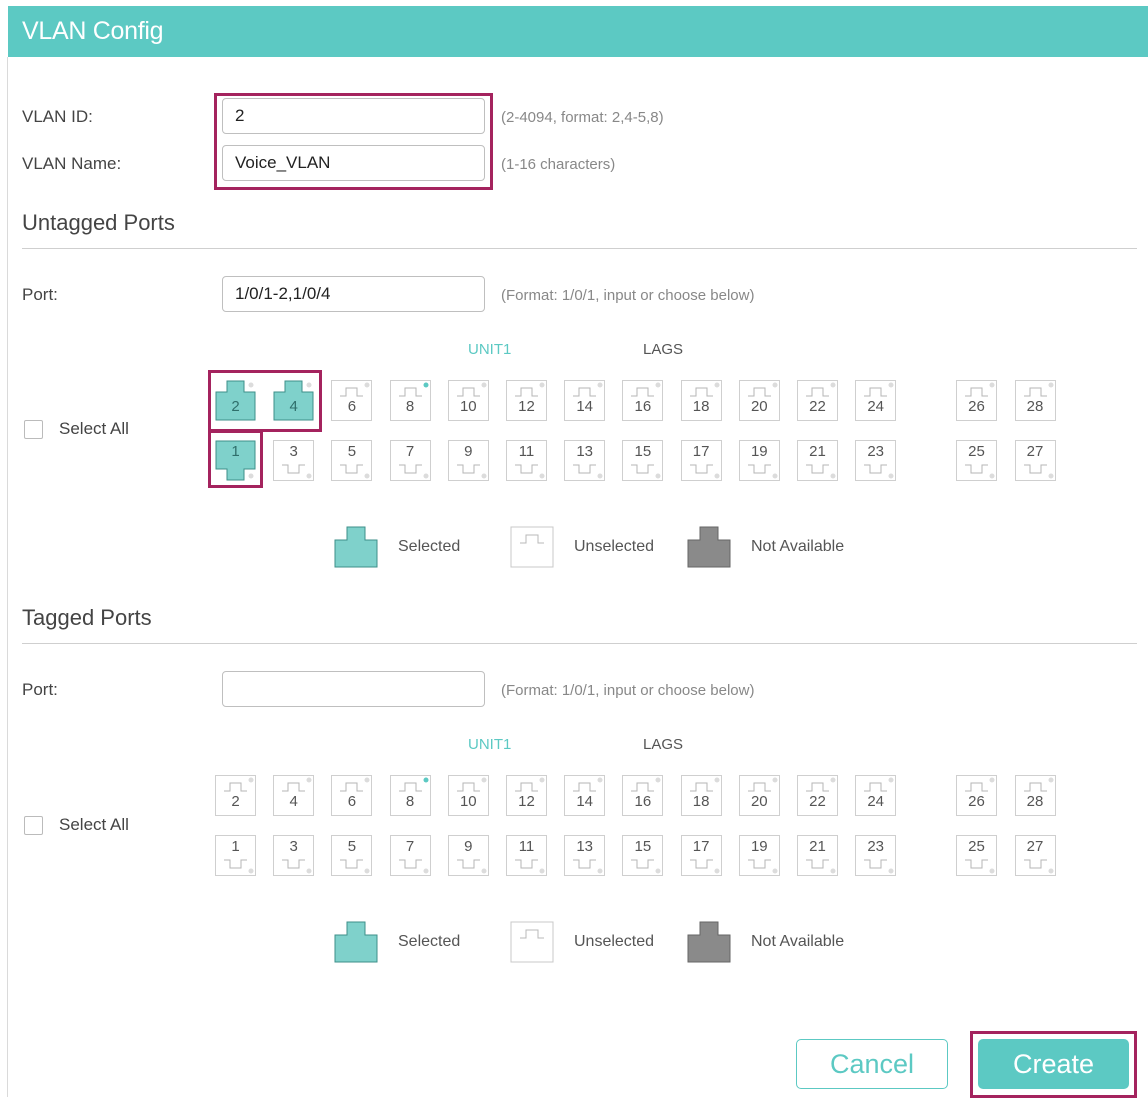 The height and width of the screenshot is (1098, 1148). I want to click on untagged-unit-port-20: 20, so click(759, 400).